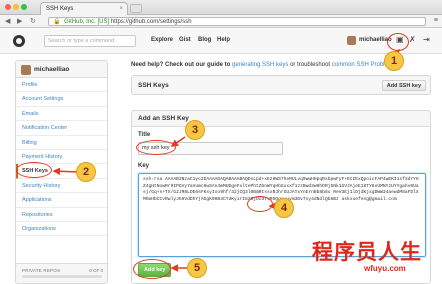 The width and height of the screenshot is (442, 284). What do you see at coordinates (162, 40) in the screenshot?
I see `nav-explore: Explore` at bounding box center [162, 40].